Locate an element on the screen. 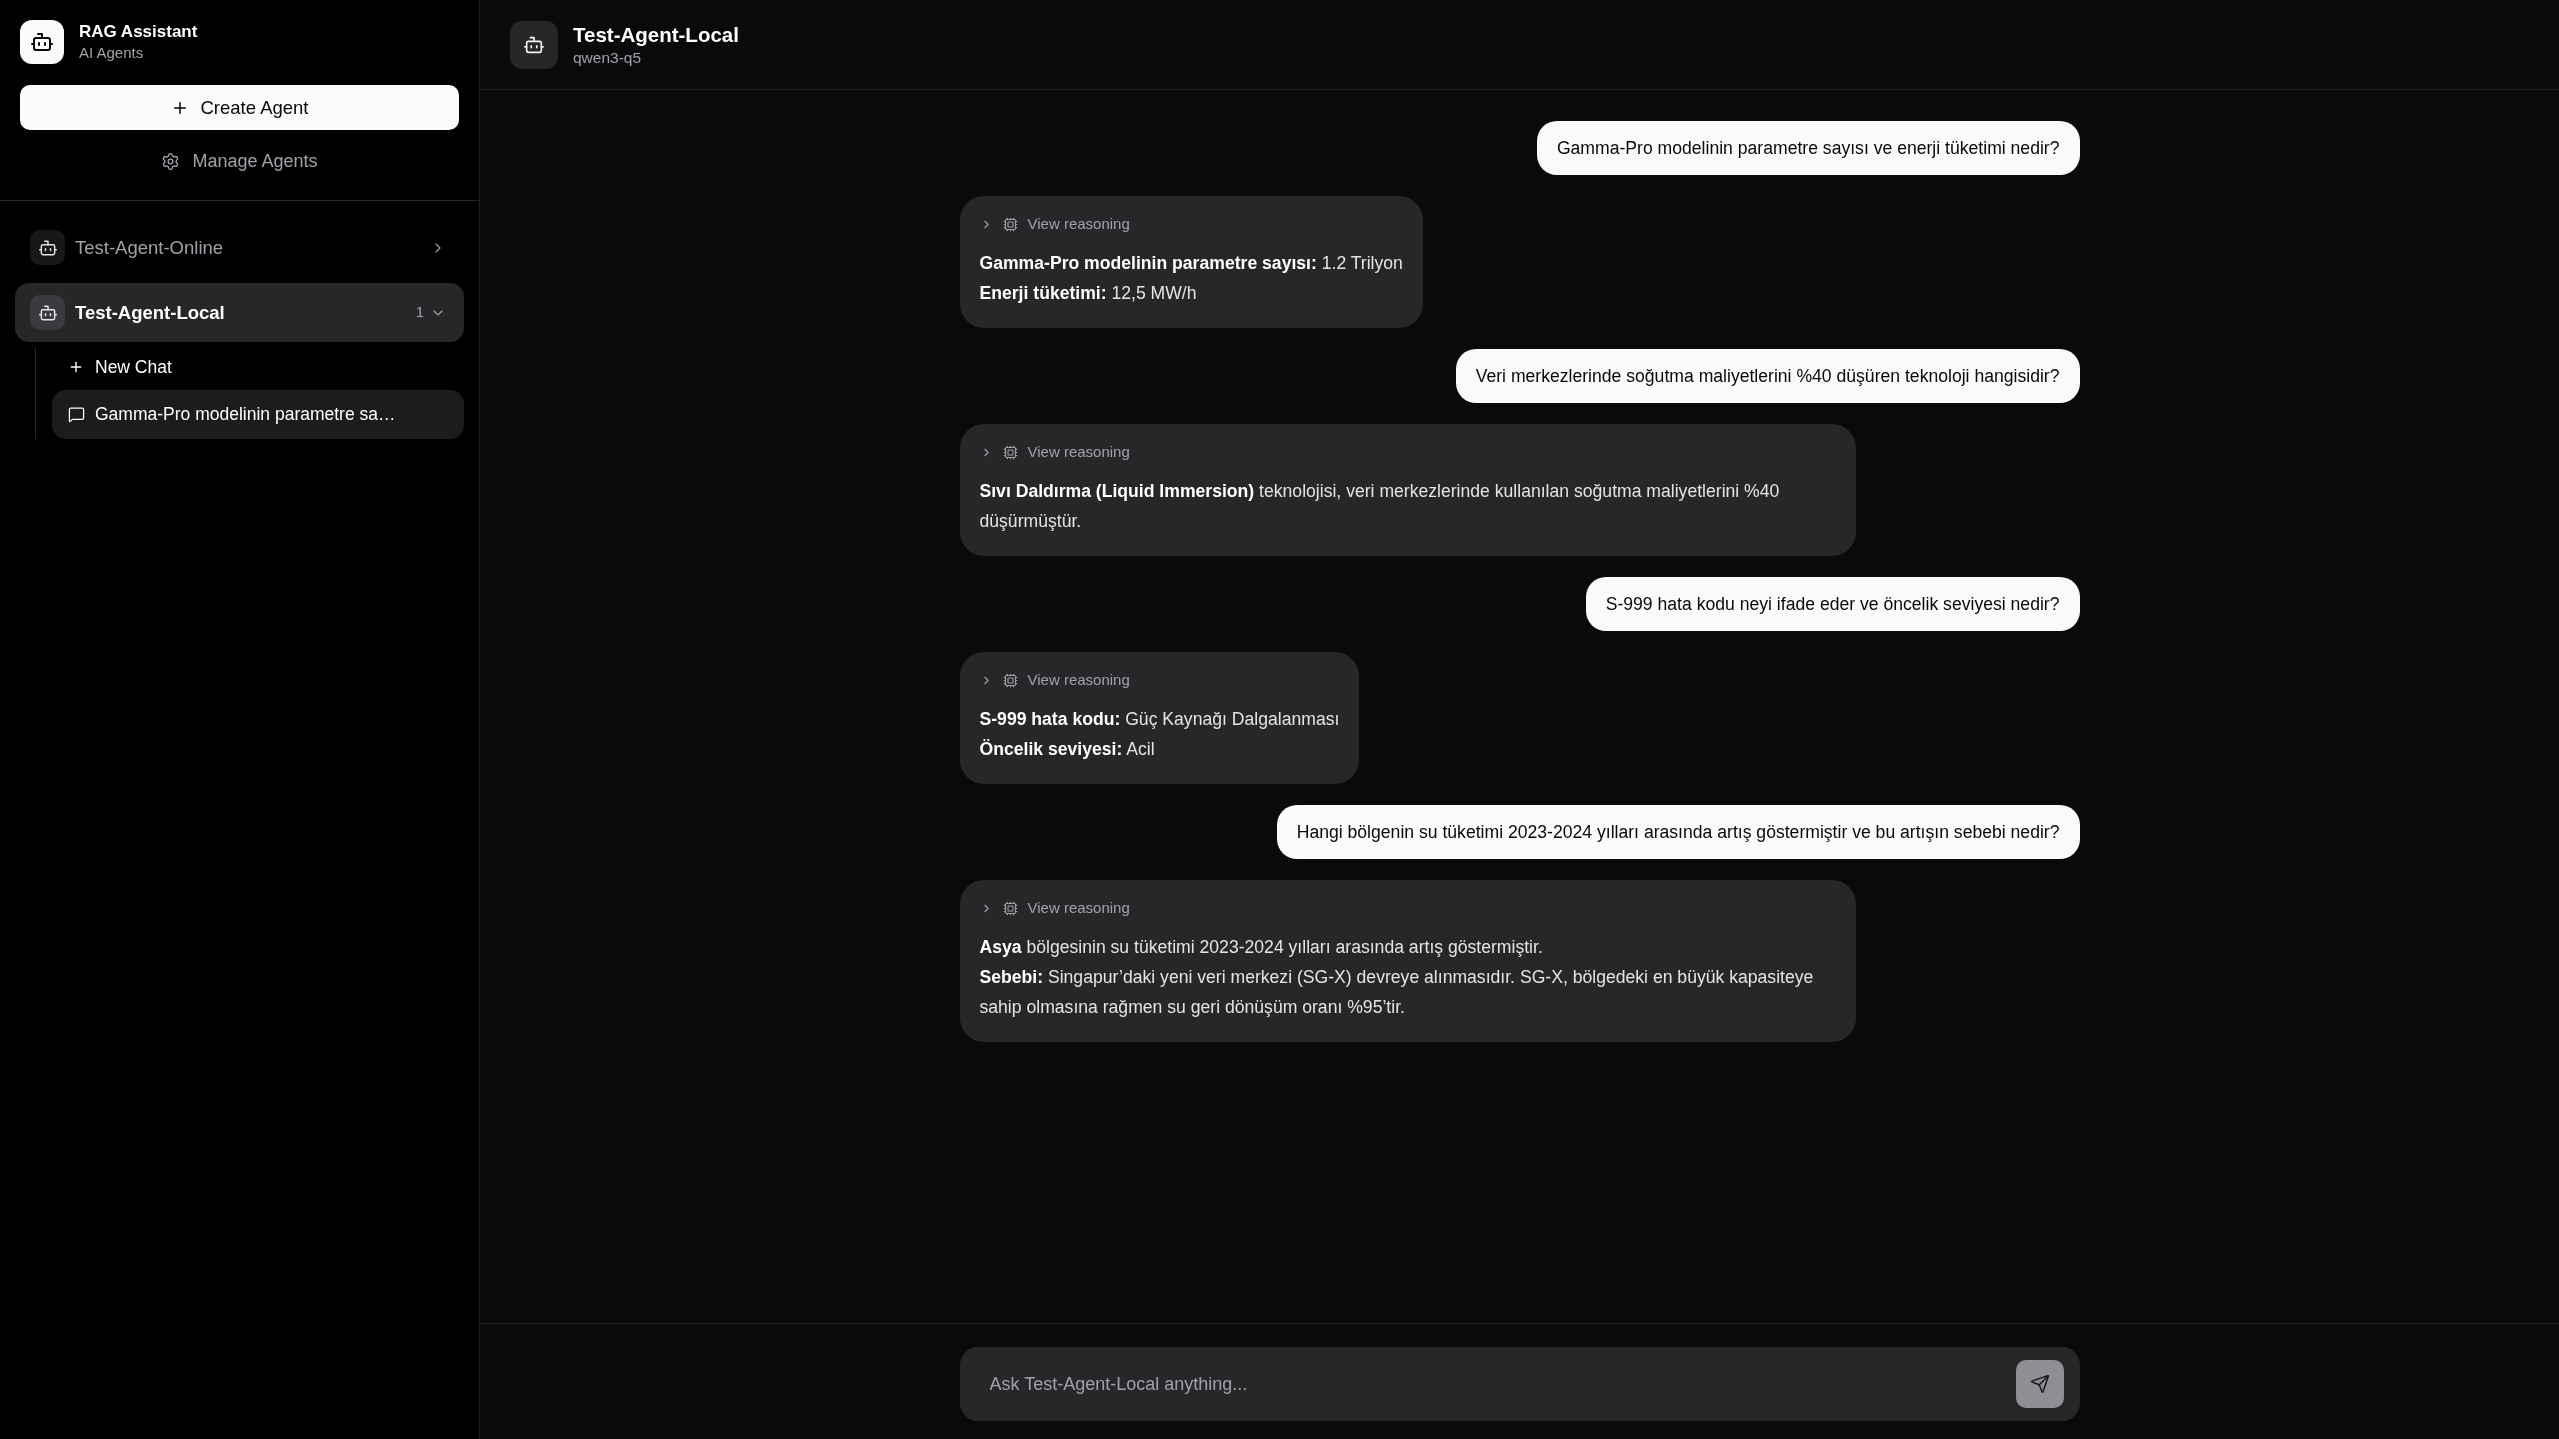 The height and width of the screenshot is (1439, 2559). message-text: Gamma-Pro modelinin parametre sayısı: 1.2 Trilyon is located at coordinates (1191, 263).